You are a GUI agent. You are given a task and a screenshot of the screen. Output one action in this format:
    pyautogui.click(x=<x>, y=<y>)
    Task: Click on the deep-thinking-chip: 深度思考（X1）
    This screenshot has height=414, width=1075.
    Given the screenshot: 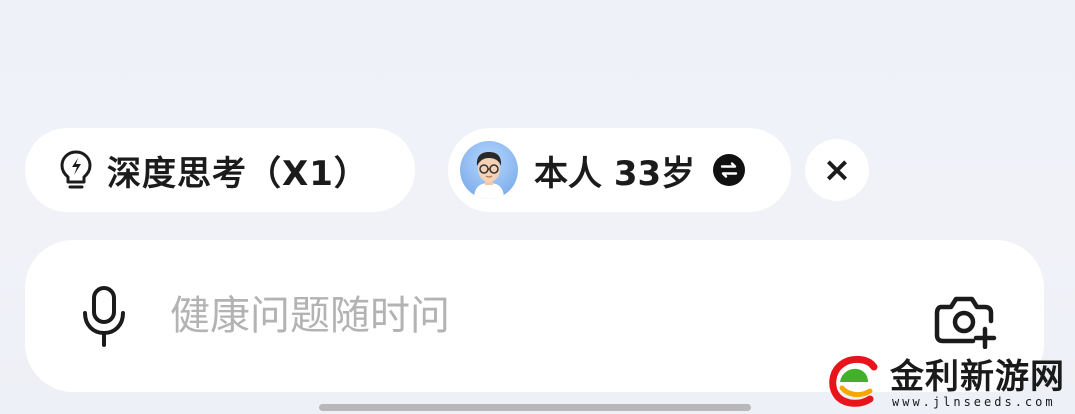 What is the action you would take?
    pyautogui.click(x=220, y=170)
    